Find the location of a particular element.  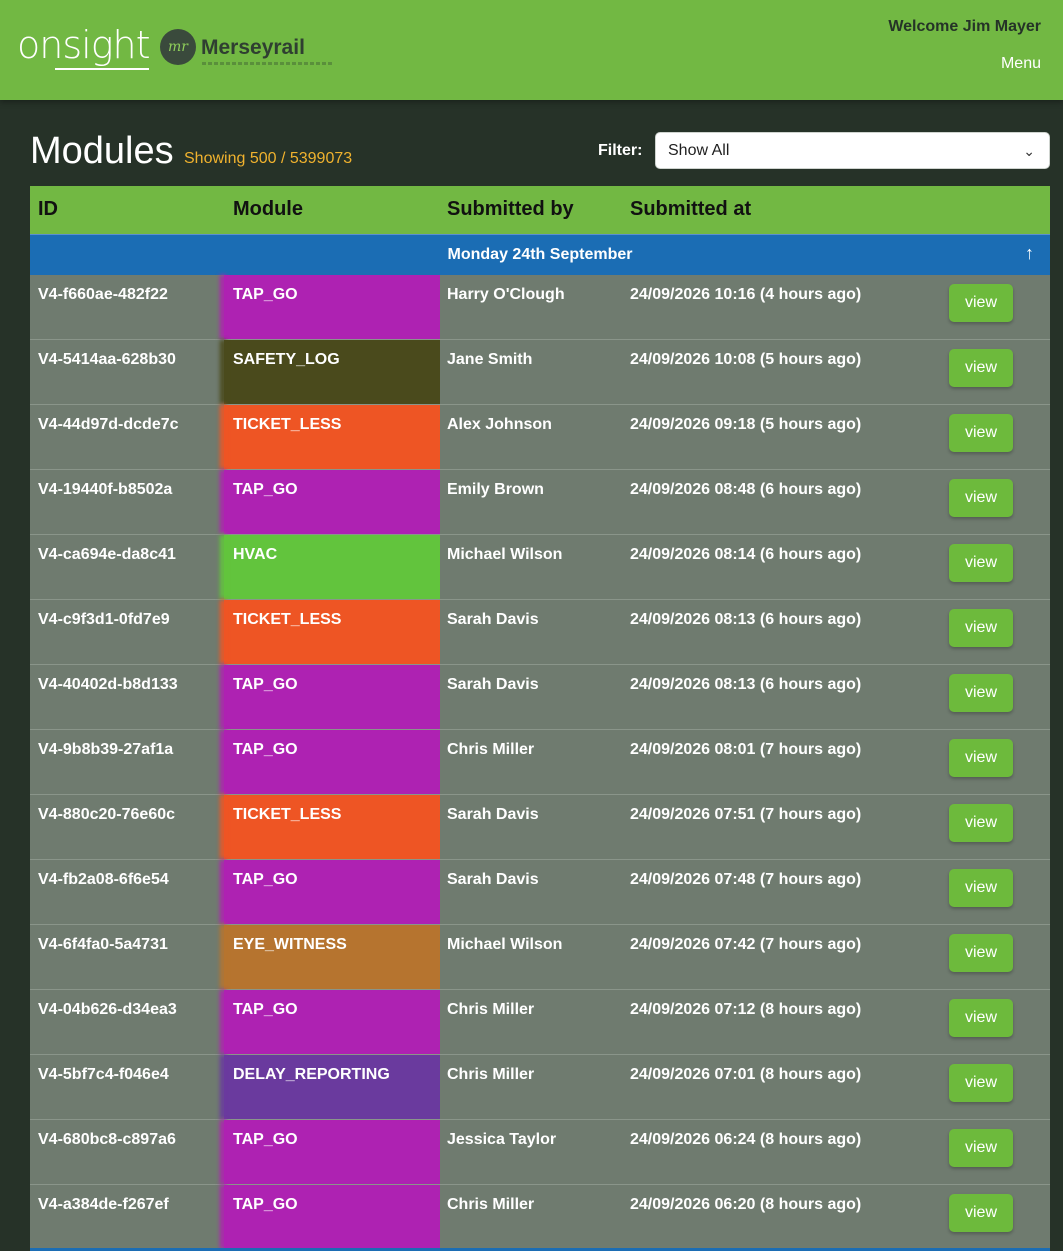

column-header-submitted-at: Submitted at is located at coordinates (690, 209).